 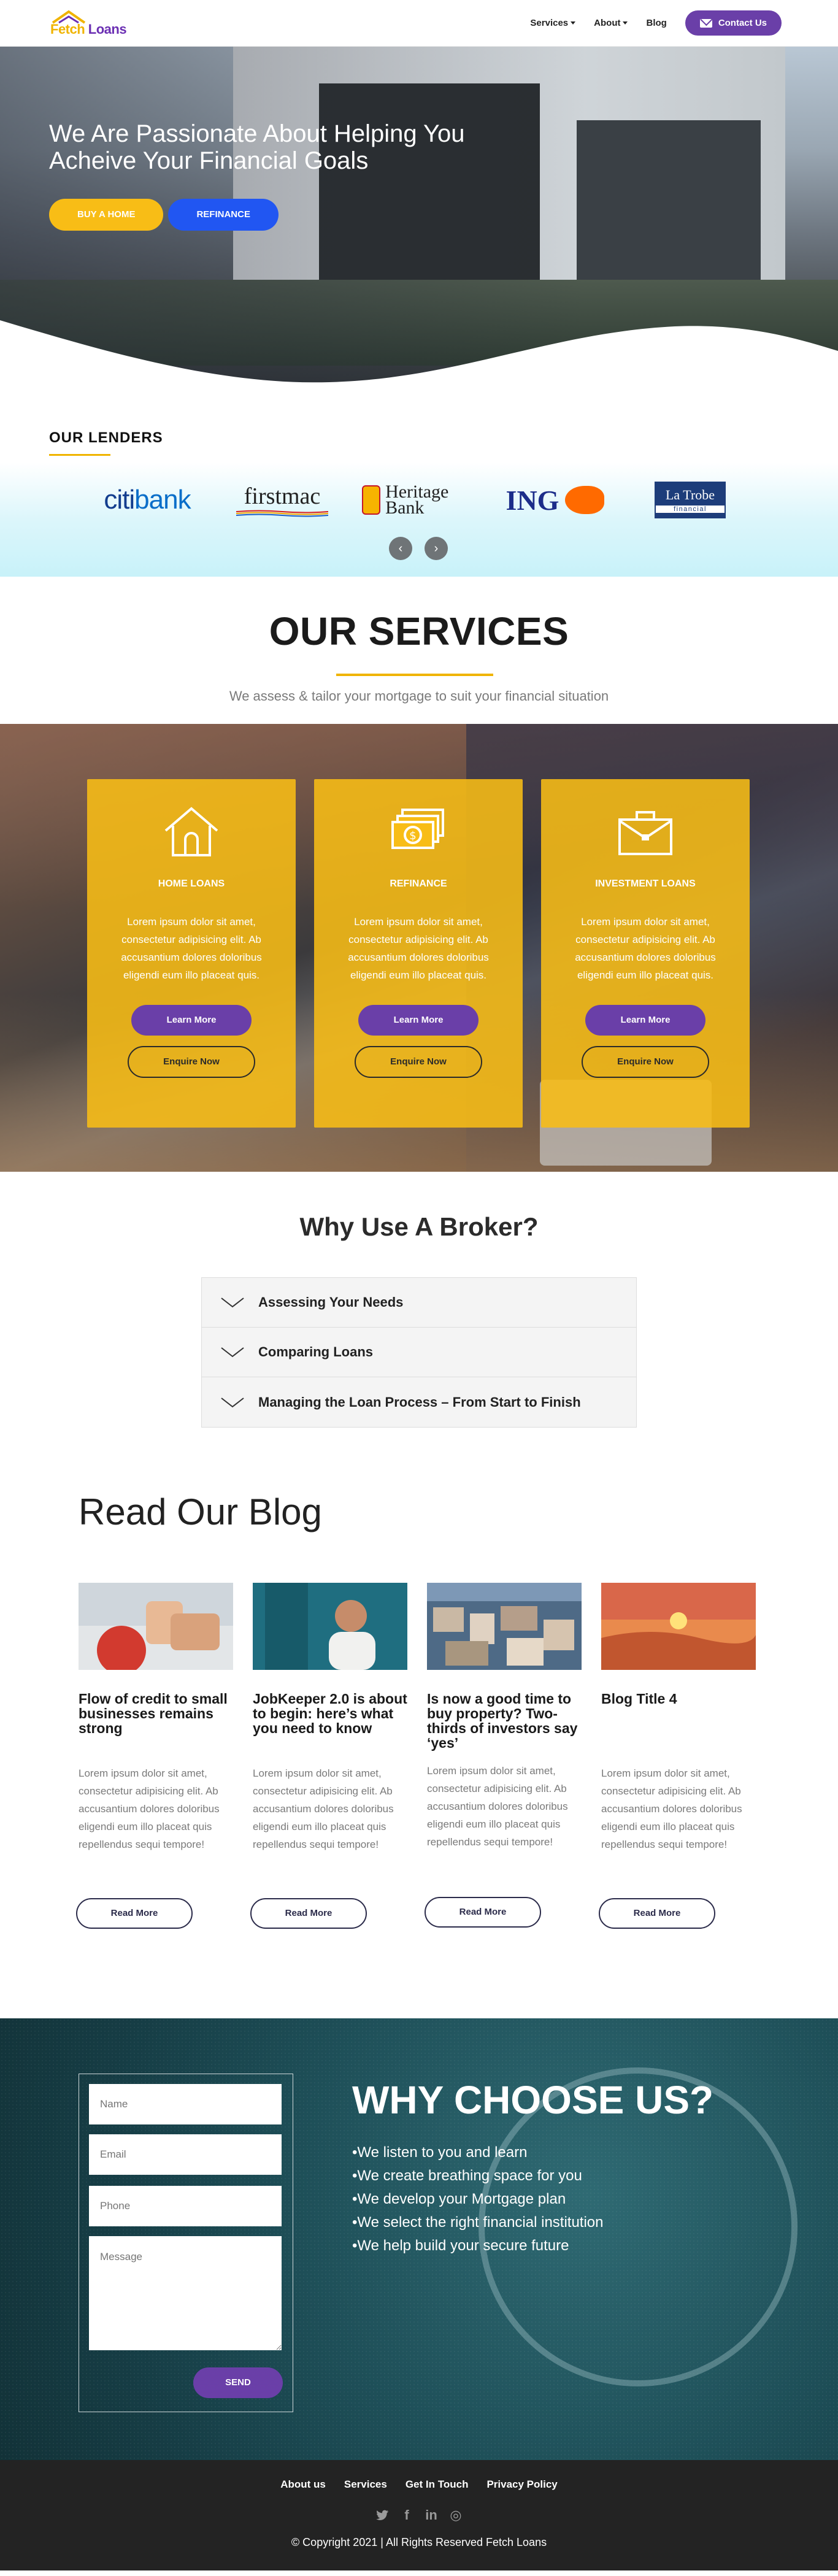 I want to click on nav-item-about: About, so click(x=611, y=23).